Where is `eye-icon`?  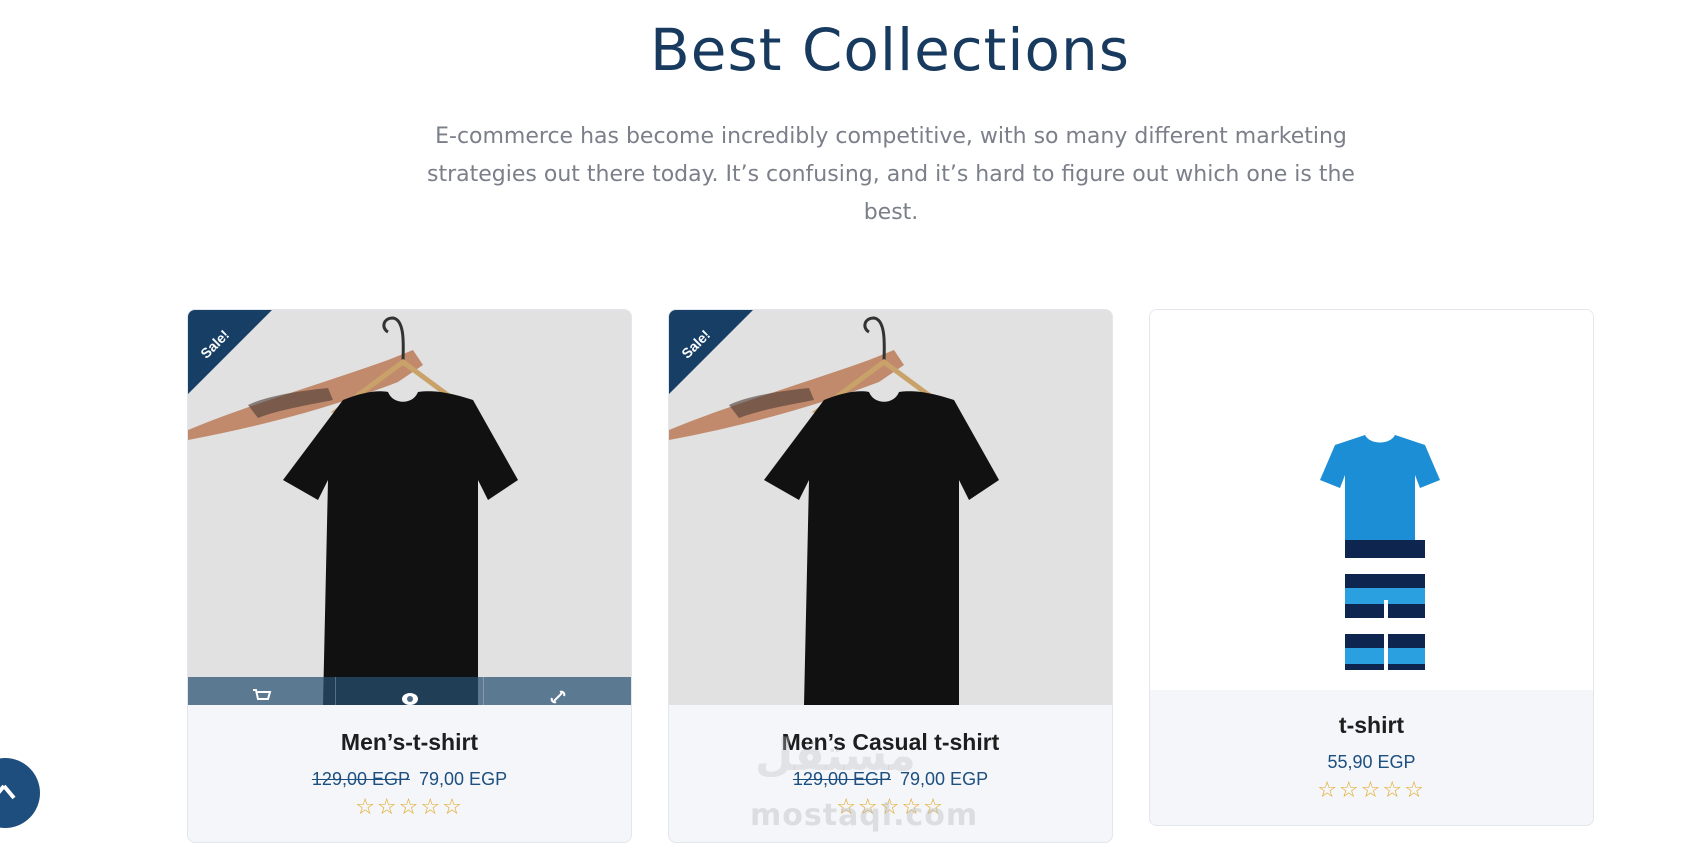
eye-icon is located at coordinates (409, 699).